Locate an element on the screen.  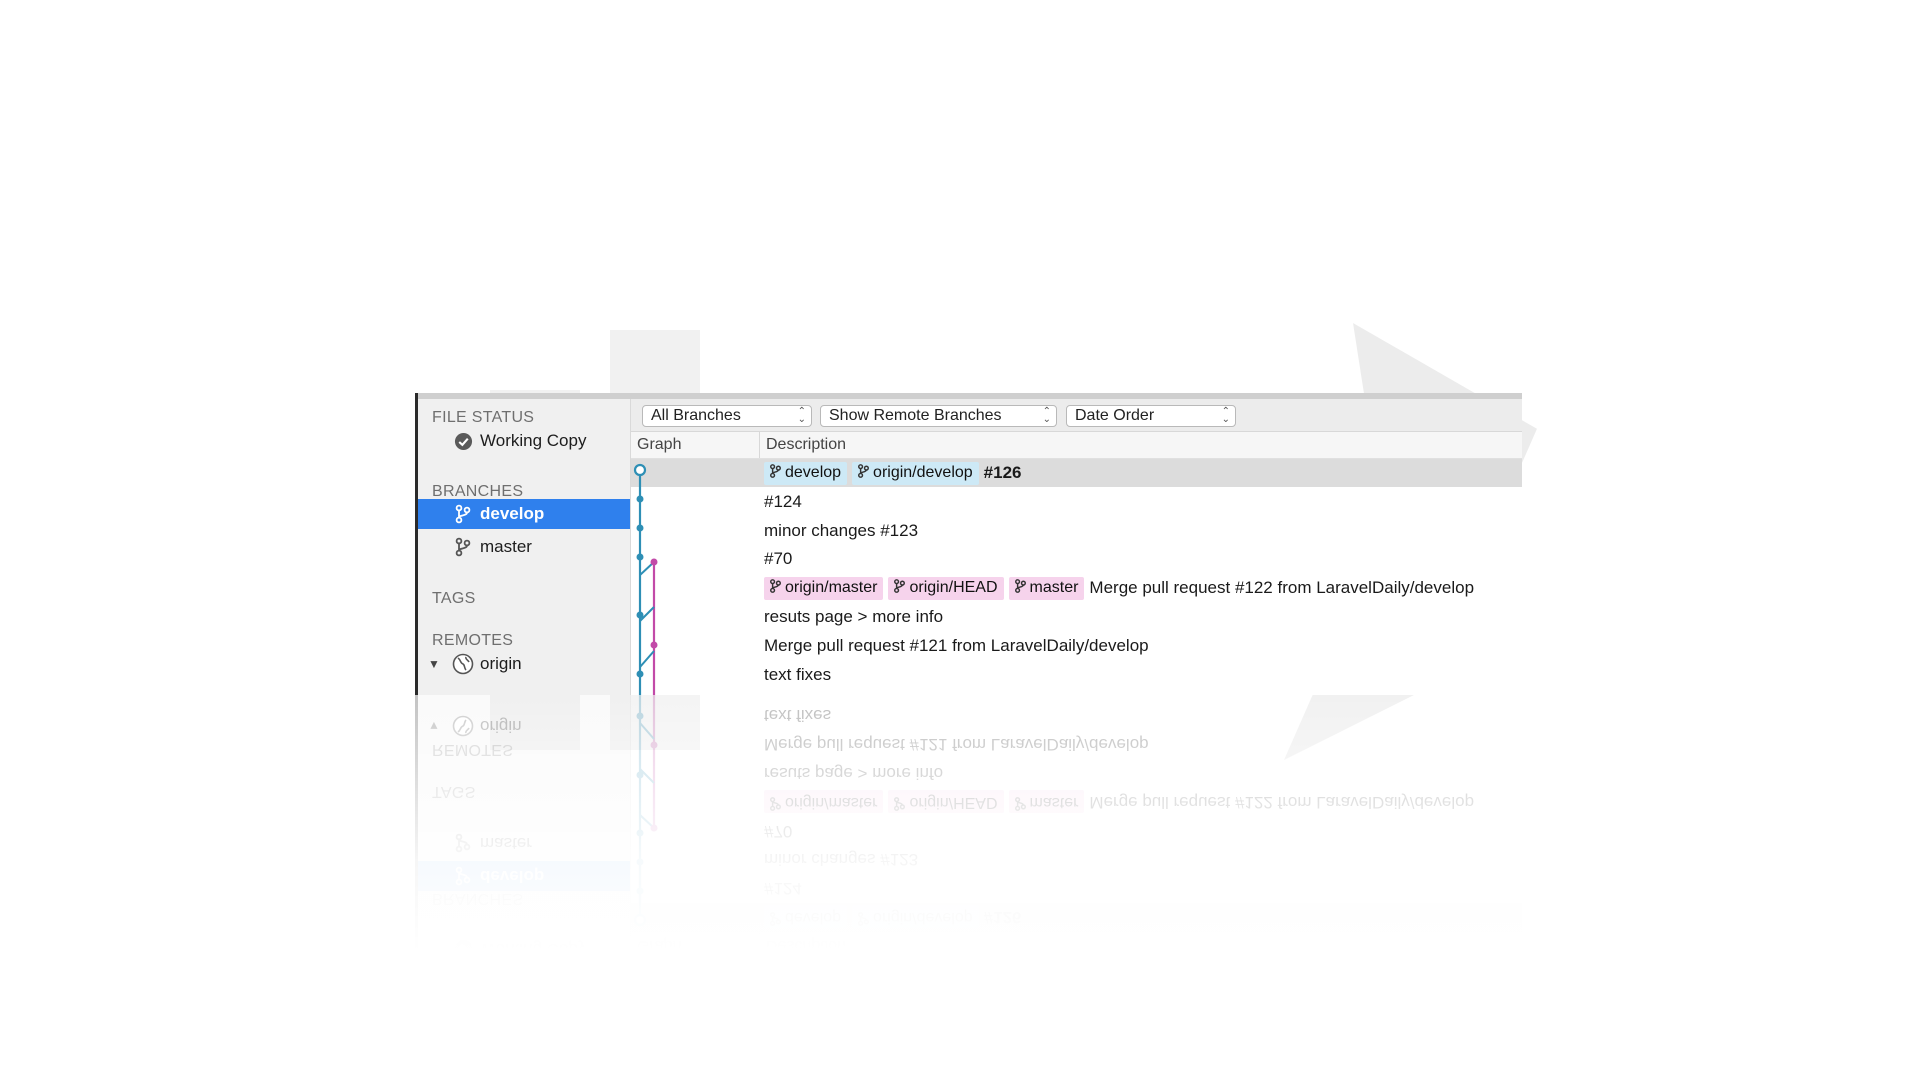
sidebar-item-master: master is located at coordinates (524, 547).